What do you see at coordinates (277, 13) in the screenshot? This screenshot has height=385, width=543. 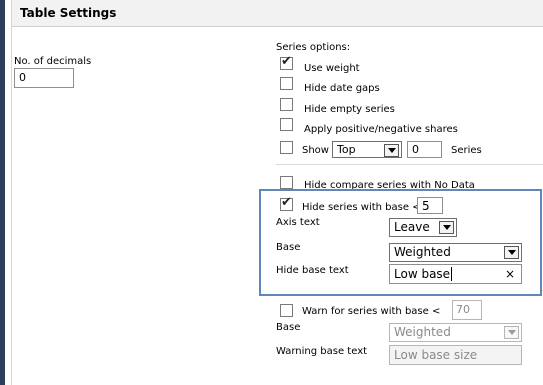 I see `panel-header: Table Settings` at bounding box center [277, 13].